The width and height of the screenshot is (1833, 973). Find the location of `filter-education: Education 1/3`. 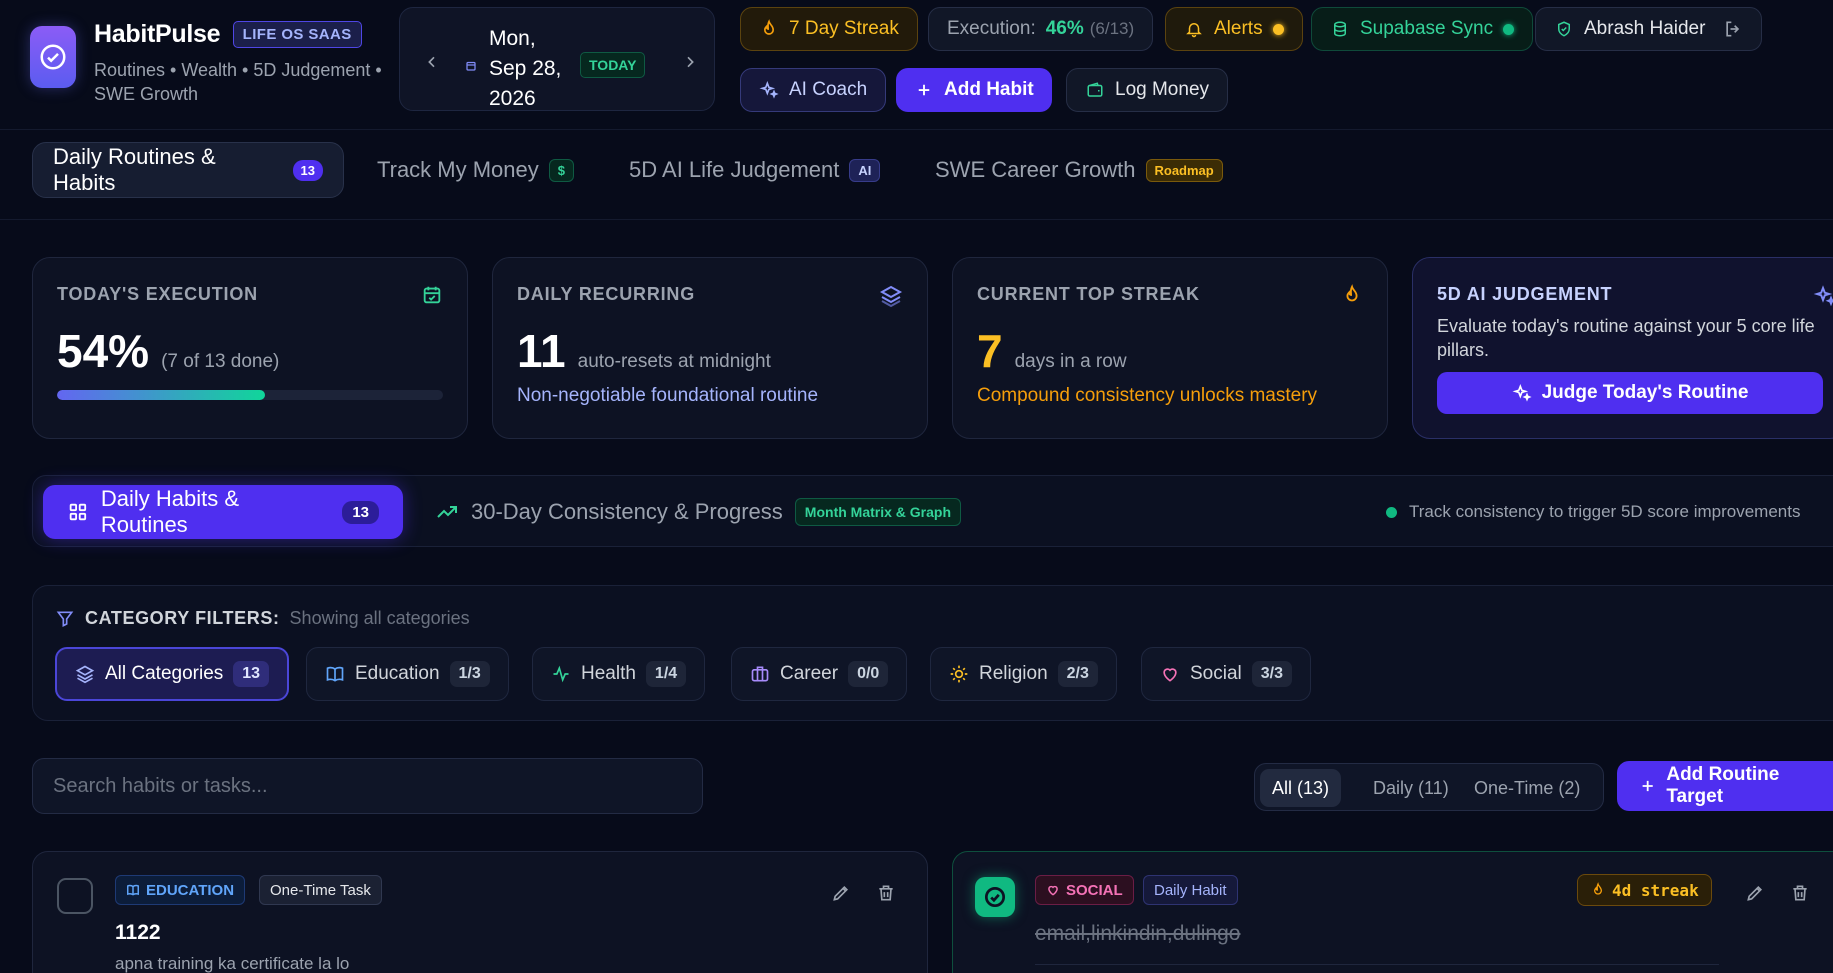

filter-education: Education 1/3 is located at coordinates (407, 674).